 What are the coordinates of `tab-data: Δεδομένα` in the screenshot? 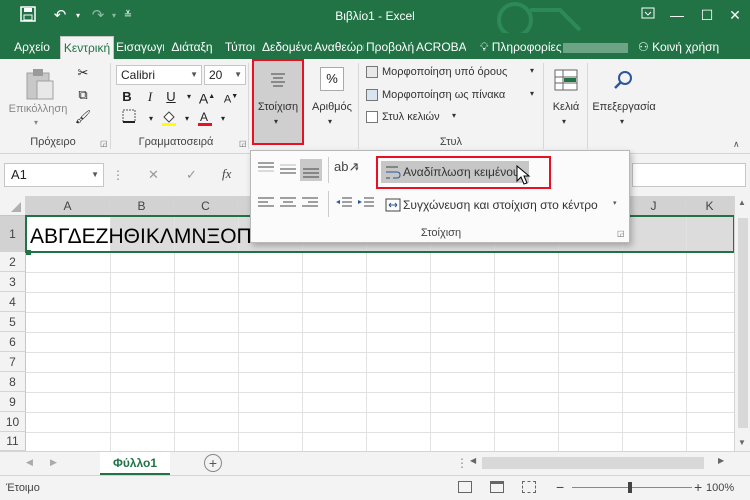 It's located at (287, 47).